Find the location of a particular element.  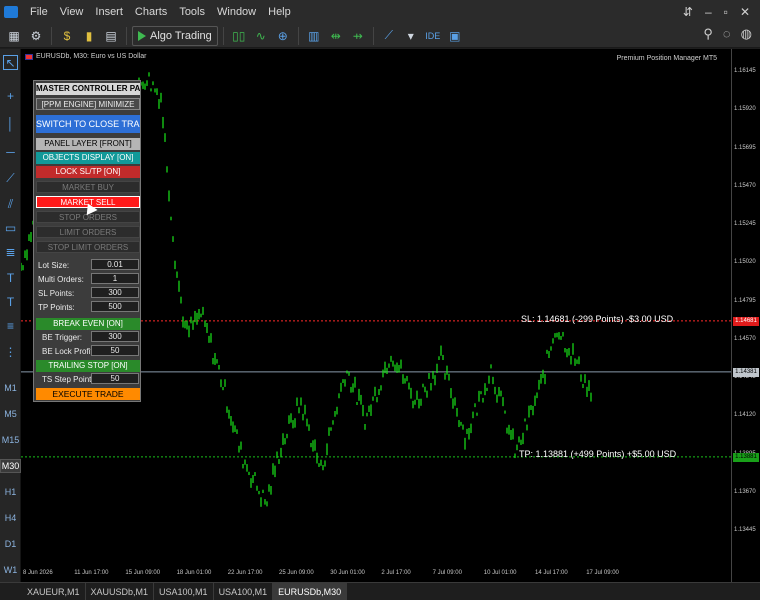

be-trigger-label: BE Trigger: is located at coordinates (62, 337).